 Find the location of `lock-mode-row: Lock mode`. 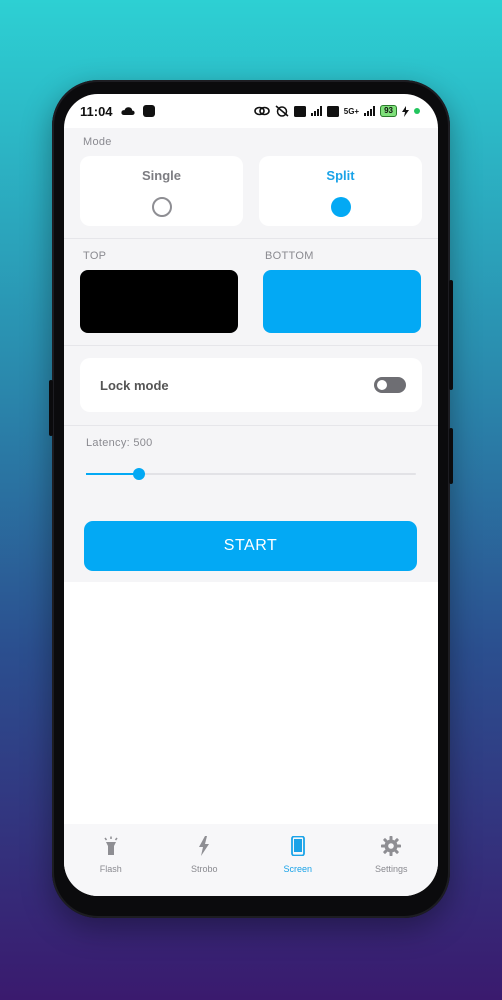

lock-mode-row: Lock mode is located at coordinates (251, 385).